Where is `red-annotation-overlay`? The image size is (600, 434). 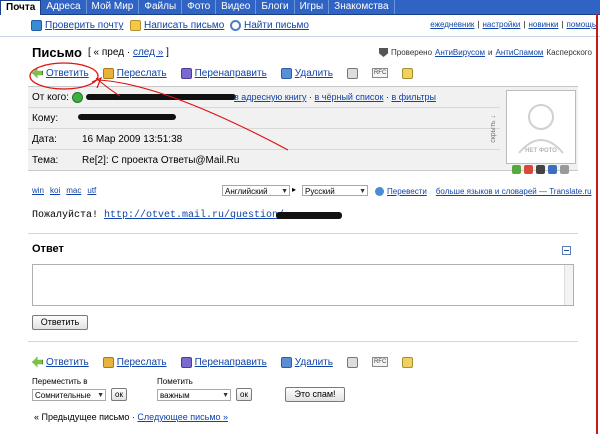
red-annotation-overlay is located at coordinates (159, 106).